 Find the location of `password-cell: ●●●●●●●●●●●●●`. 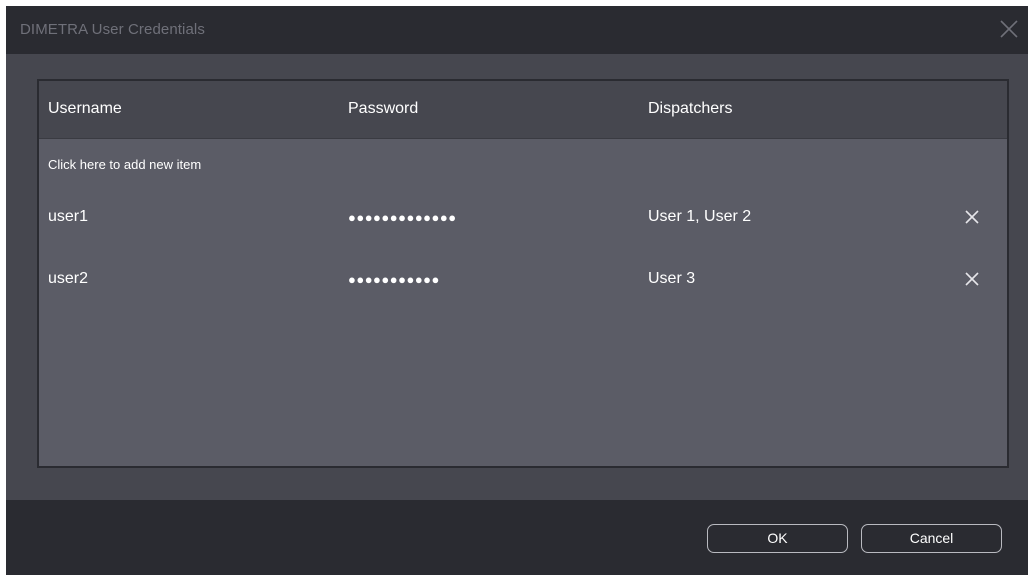

password-cell: ●●●●●●●●●●●●● is located at coordinates (402, 217).